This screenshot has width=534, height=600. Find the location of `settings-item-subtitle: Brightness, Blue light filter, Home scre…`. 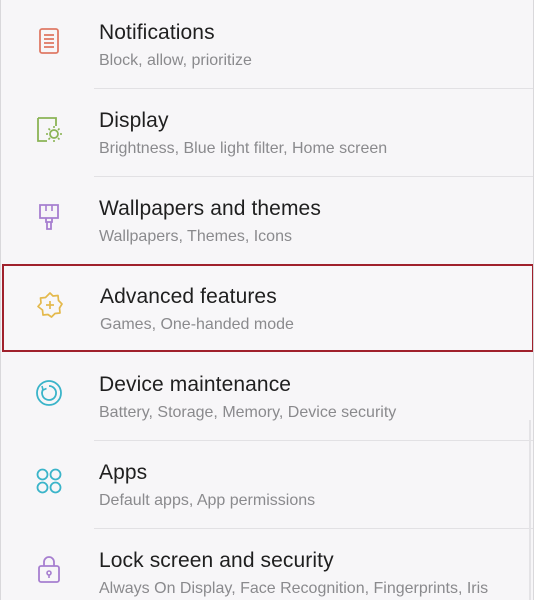

settings-item-subtitle: Brightness, Blue light filter, Home scre… is located at coordinates (243, 148).